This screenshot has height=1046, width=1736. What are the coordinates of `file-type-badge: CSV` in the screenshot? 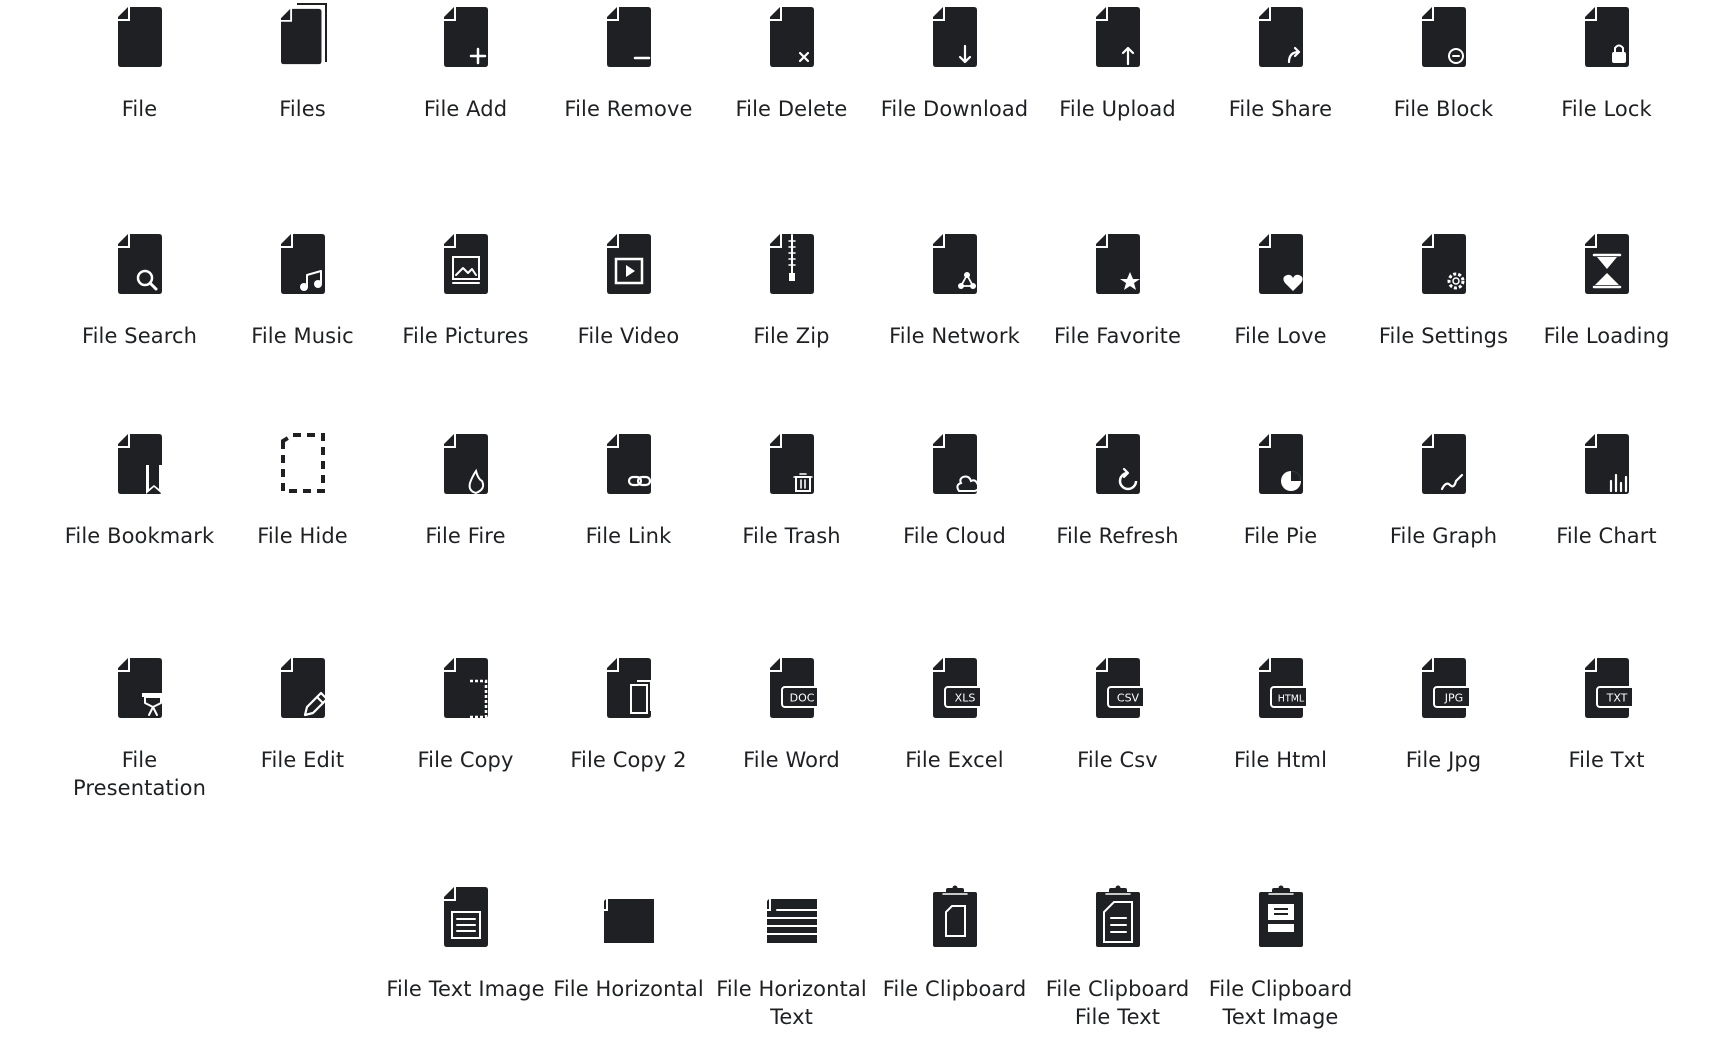 It's located at (1127, 698).